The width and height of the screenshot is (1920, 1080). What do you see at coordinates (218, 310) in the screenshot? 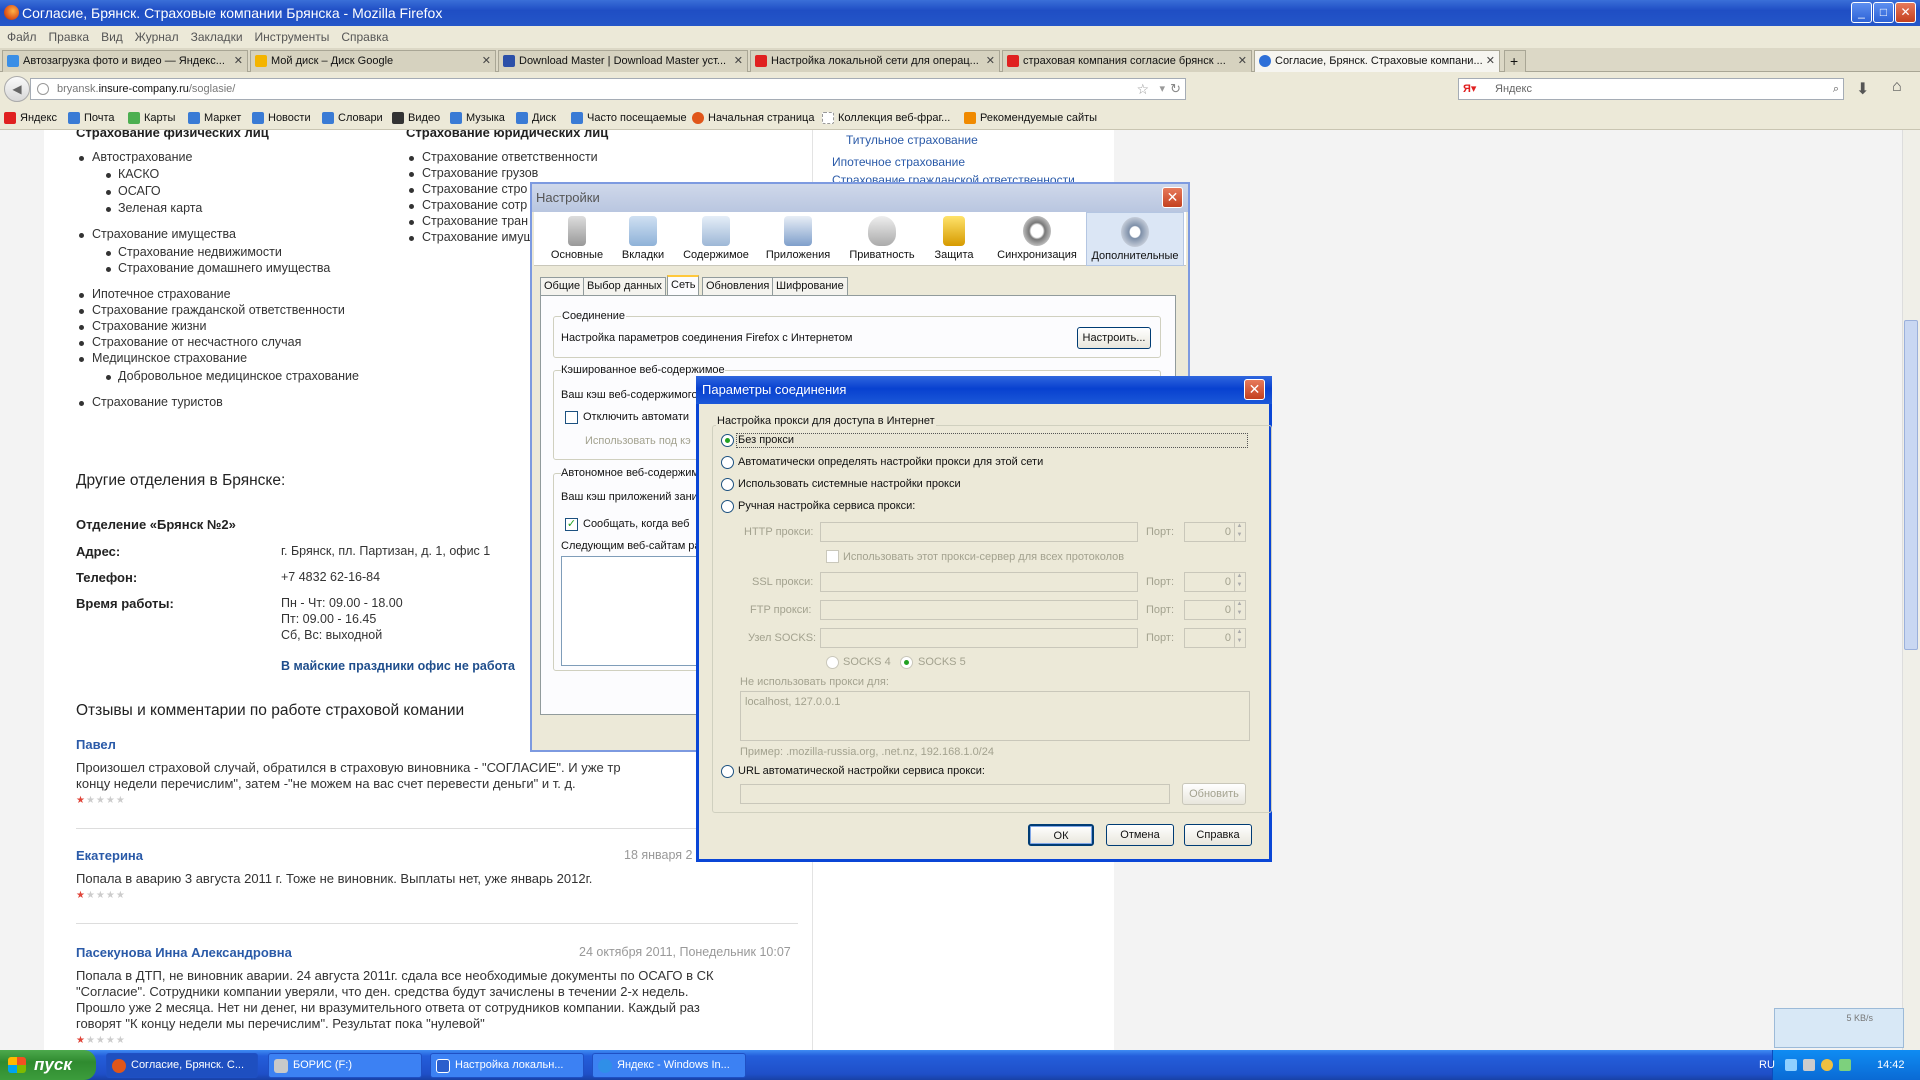
I see `list-item: Страхование гражданской ответственности` at bounding box center [218, 310].